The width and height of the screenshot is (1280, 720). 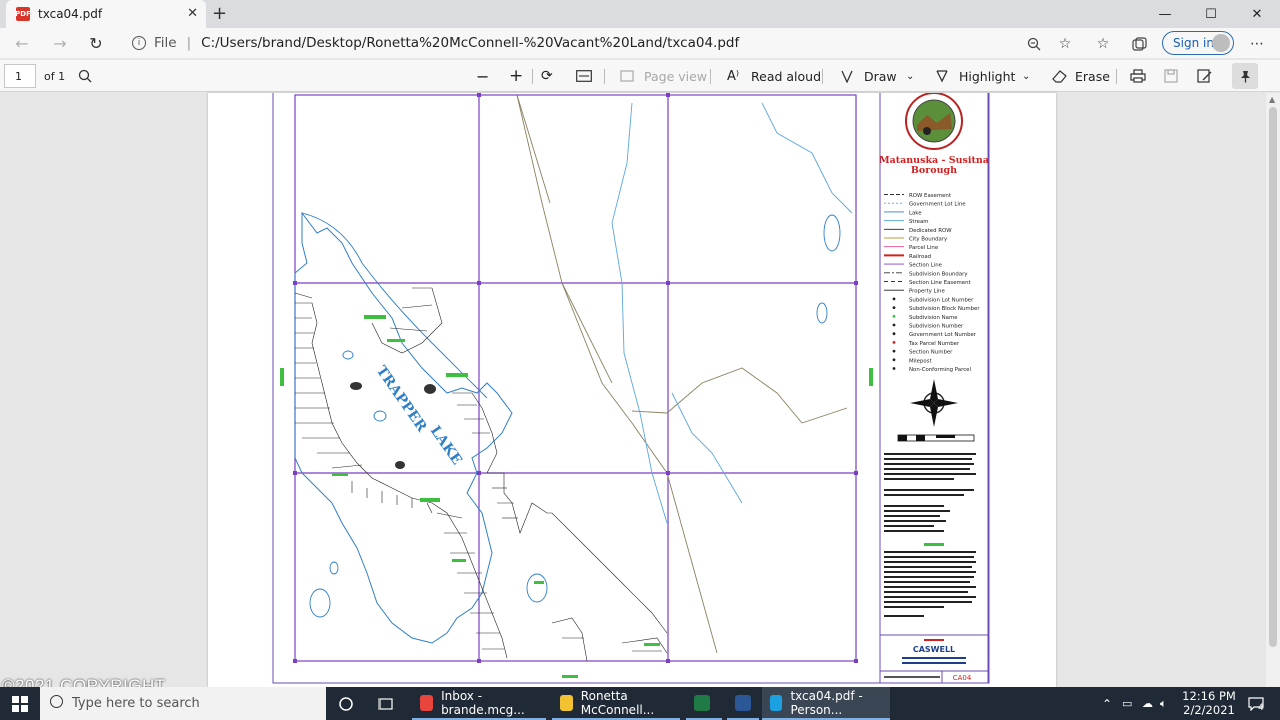 What do you see at coordinates (136, 703) in the screenshot?
I see `taskbar-search-placeholder: Type here to search` at bounding box center [136, 703].